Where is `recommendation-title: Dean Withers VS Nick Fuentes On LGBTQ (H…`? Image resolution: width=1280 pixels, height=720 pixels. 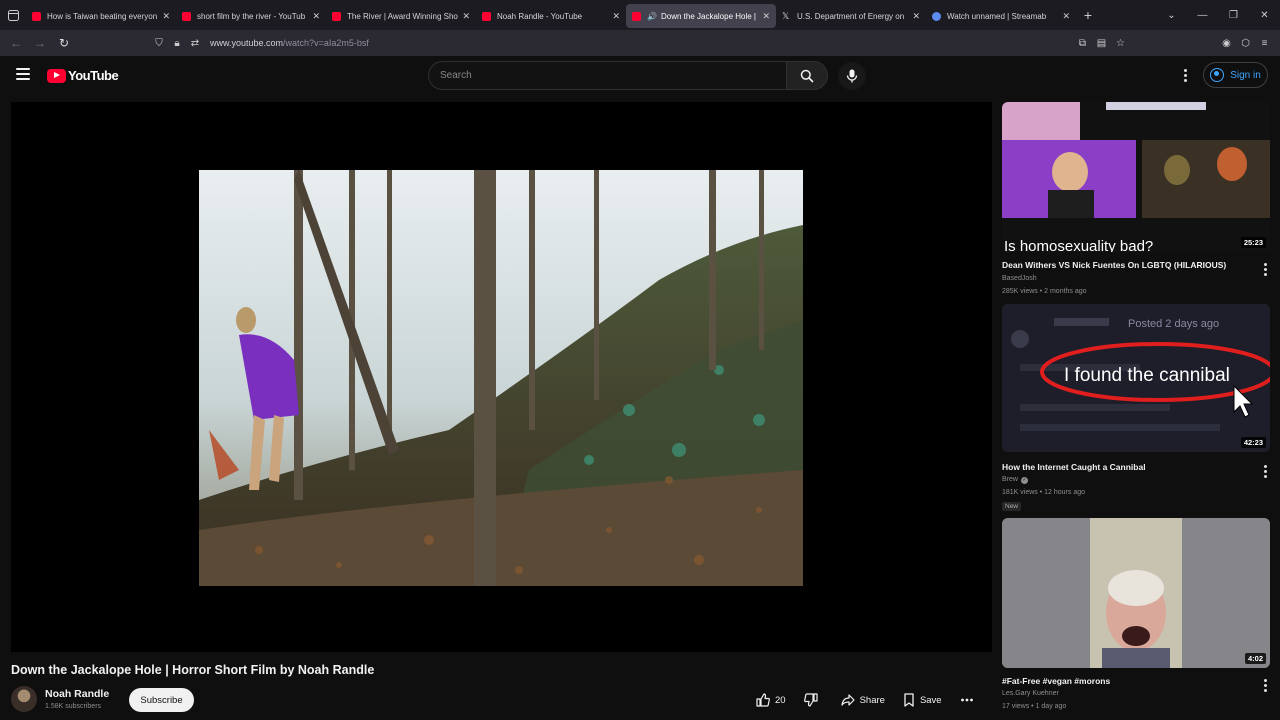 recommendation-title: Dean Withers VS Nick Fuentes On LGBTQ (H… is located at coordinates (1114, 265).